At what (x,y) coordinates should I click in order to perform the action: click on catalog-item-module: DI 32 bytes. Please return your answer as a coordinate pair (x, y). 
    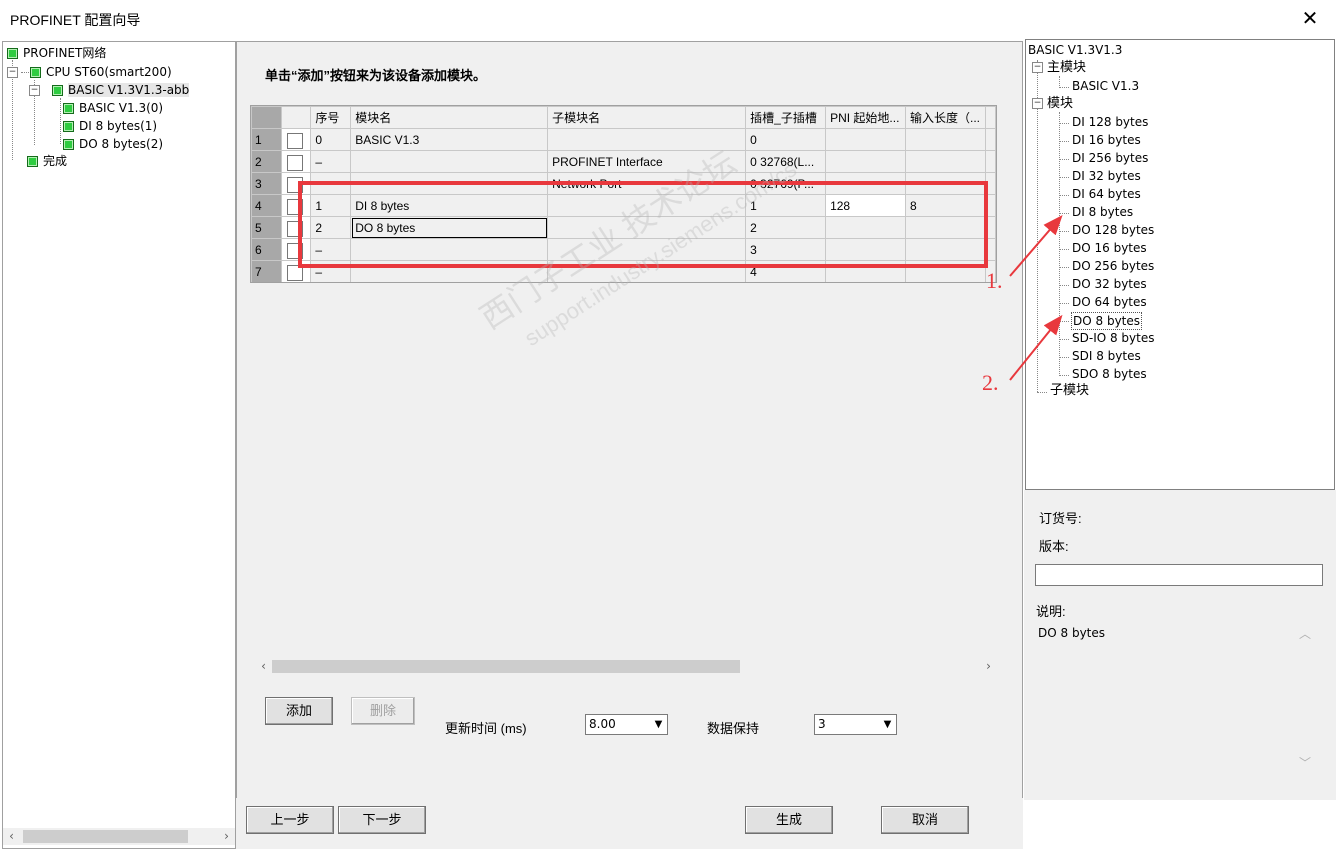
    Looking at the image, I should click on (1106, 176).